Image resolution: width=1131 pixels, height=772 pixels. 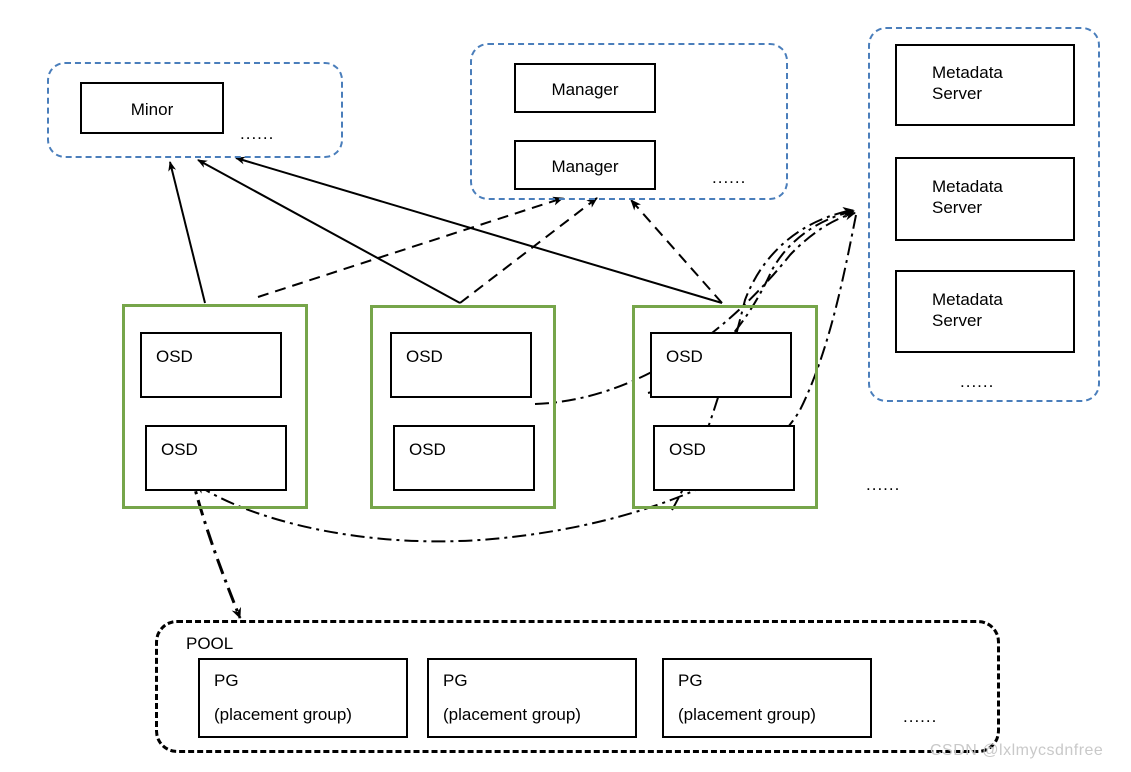 What do you see at coordinates (967, 197) in the screenshot?
I see `metadata-server-node-2-label: Metadata Server` at bounding box center [967, 197].